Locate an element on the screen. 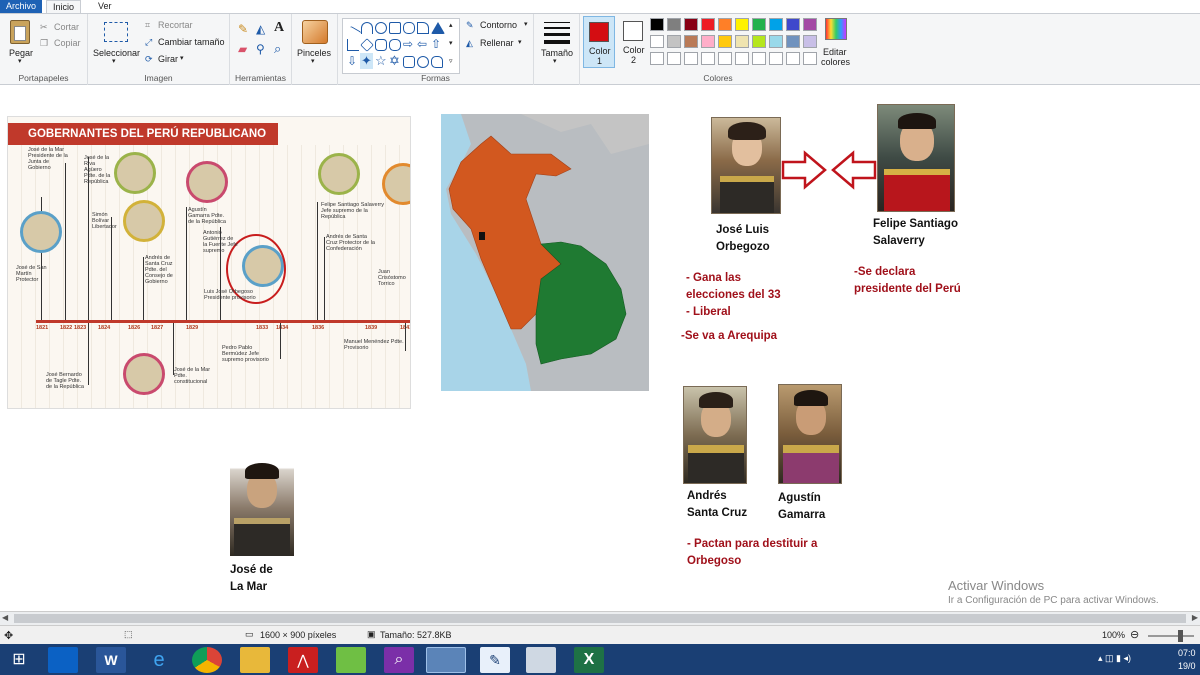  internet-explorer-icon: e is located at coordinates (159, 660).